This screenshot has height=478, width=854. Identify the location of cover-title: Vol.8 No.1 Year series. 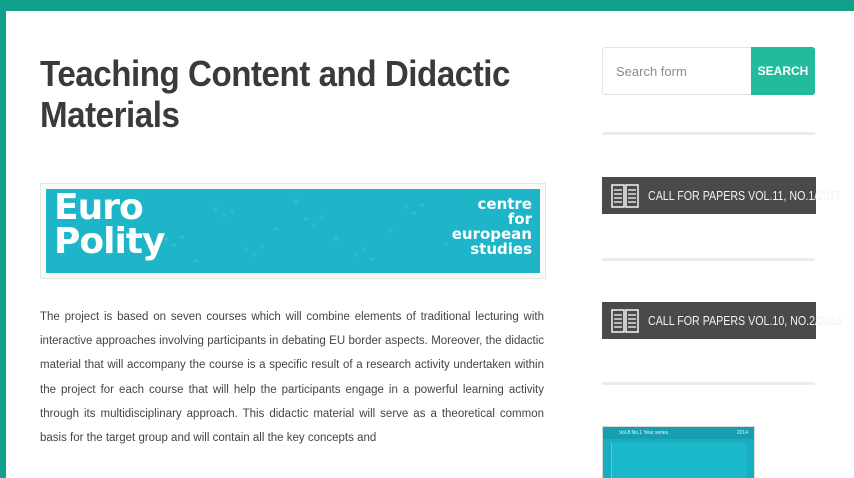
(644, 433).